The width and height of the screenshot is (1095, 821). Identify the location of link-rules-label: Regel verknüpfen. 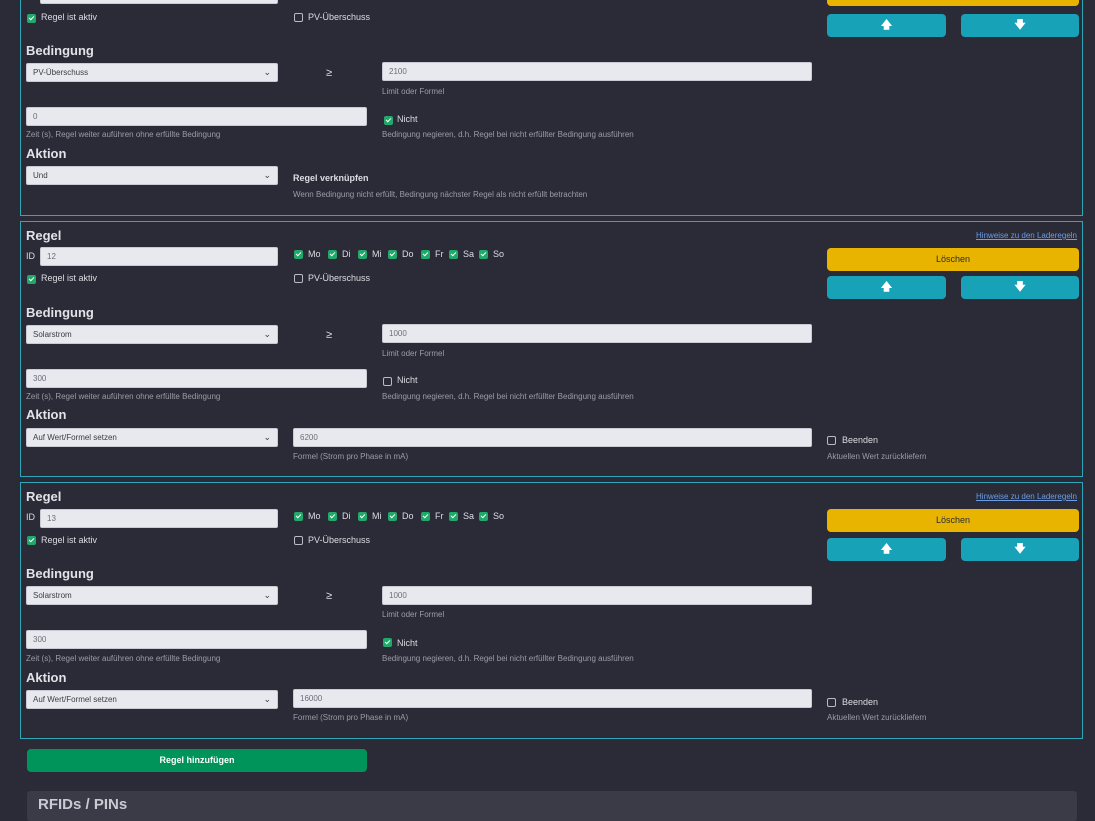
(331, 178).